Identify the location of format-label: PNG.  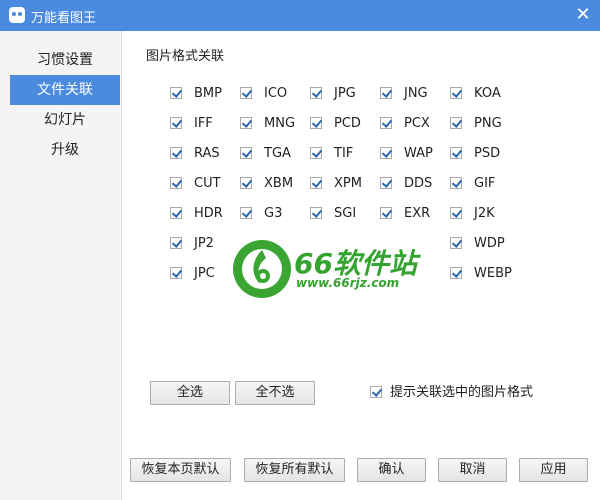
(488, 123).